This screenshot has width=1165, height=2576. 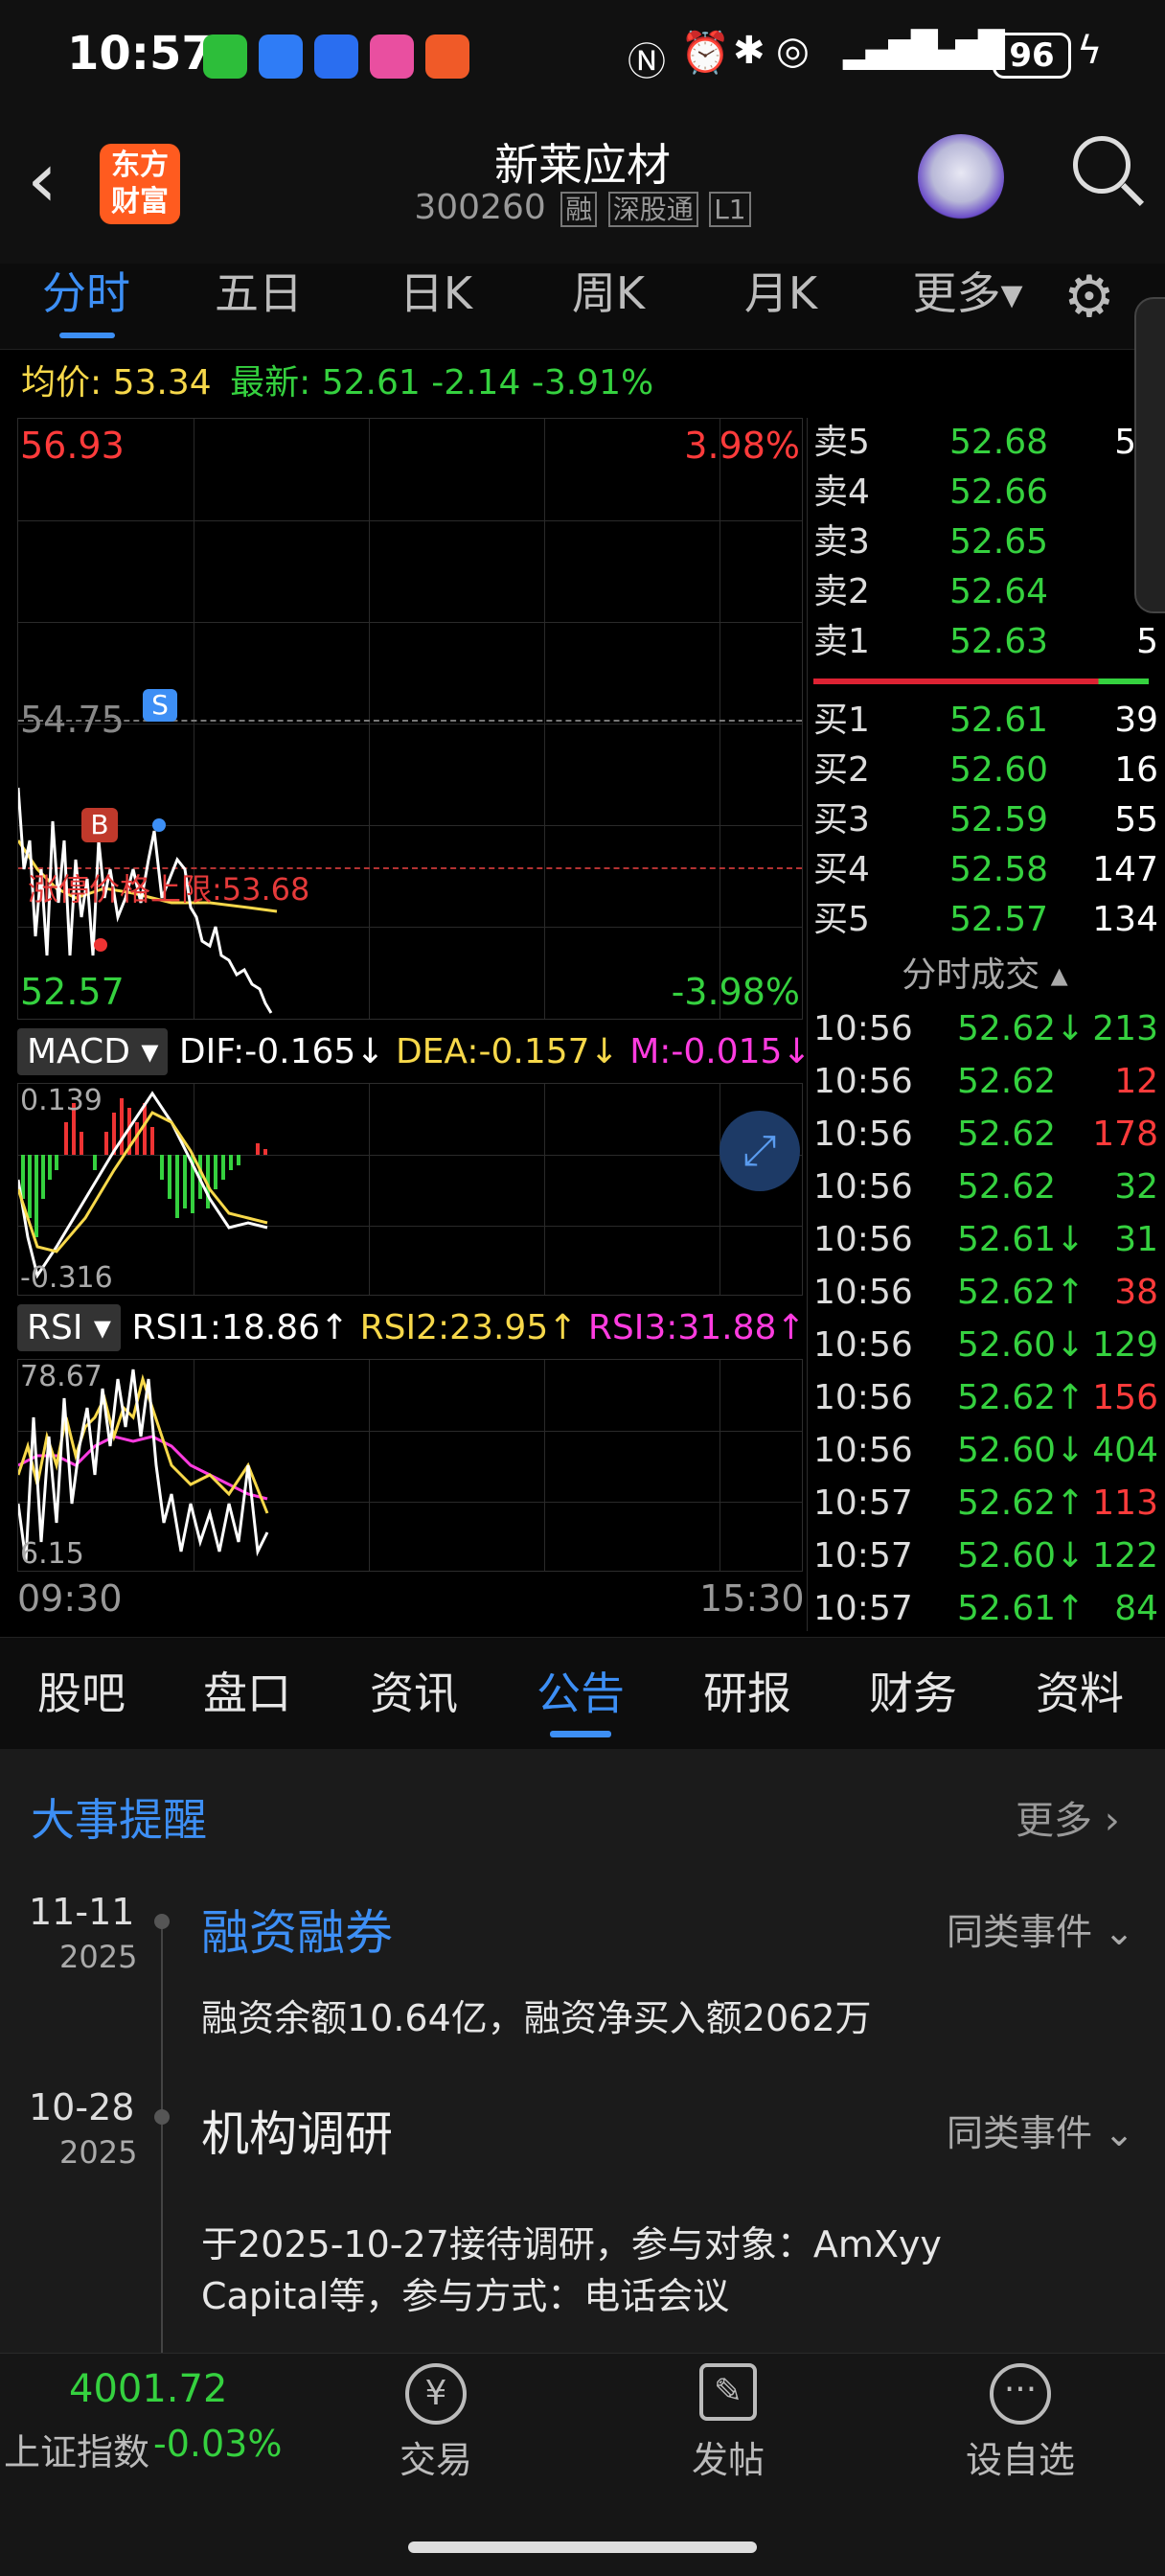 I want to click on trade-volume: 178, so click(x=1125, y=1134).